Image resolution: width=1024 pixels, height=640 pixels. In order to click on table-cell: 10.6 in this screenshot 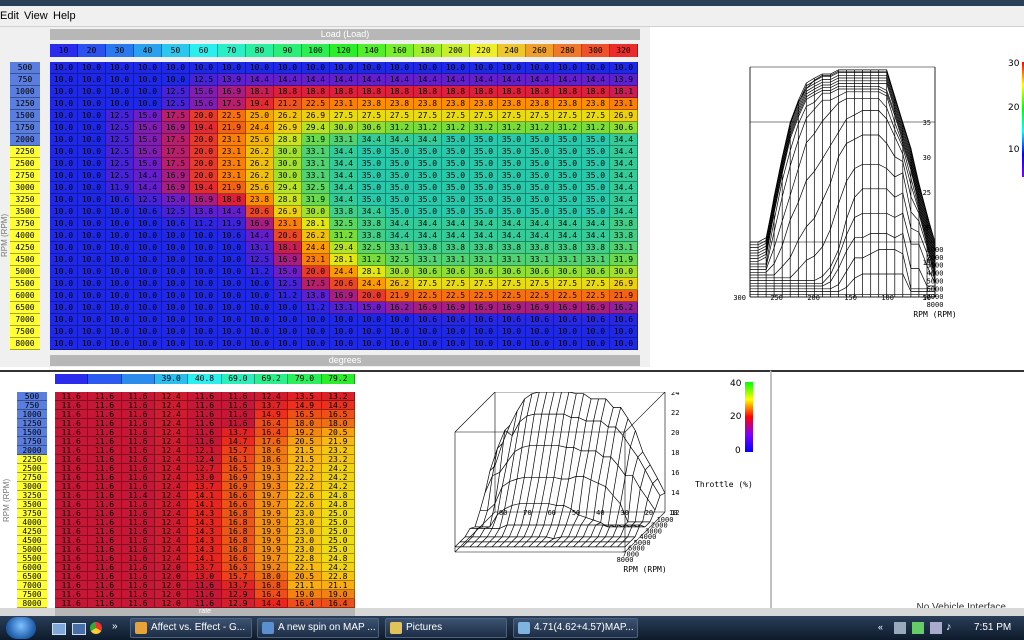, I will do `click(596, 320)`.